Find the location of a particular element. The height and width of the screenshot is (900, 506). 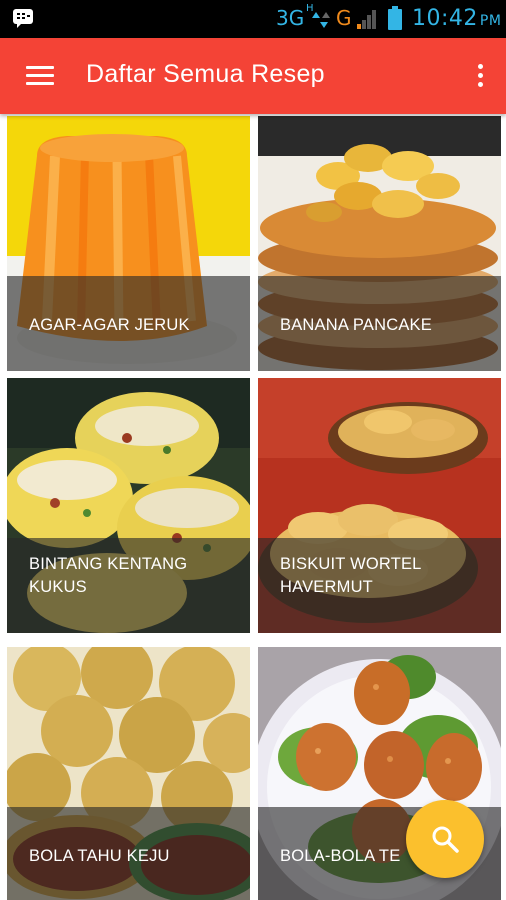

signal-strength-icon is located at coordinates (366, 19).